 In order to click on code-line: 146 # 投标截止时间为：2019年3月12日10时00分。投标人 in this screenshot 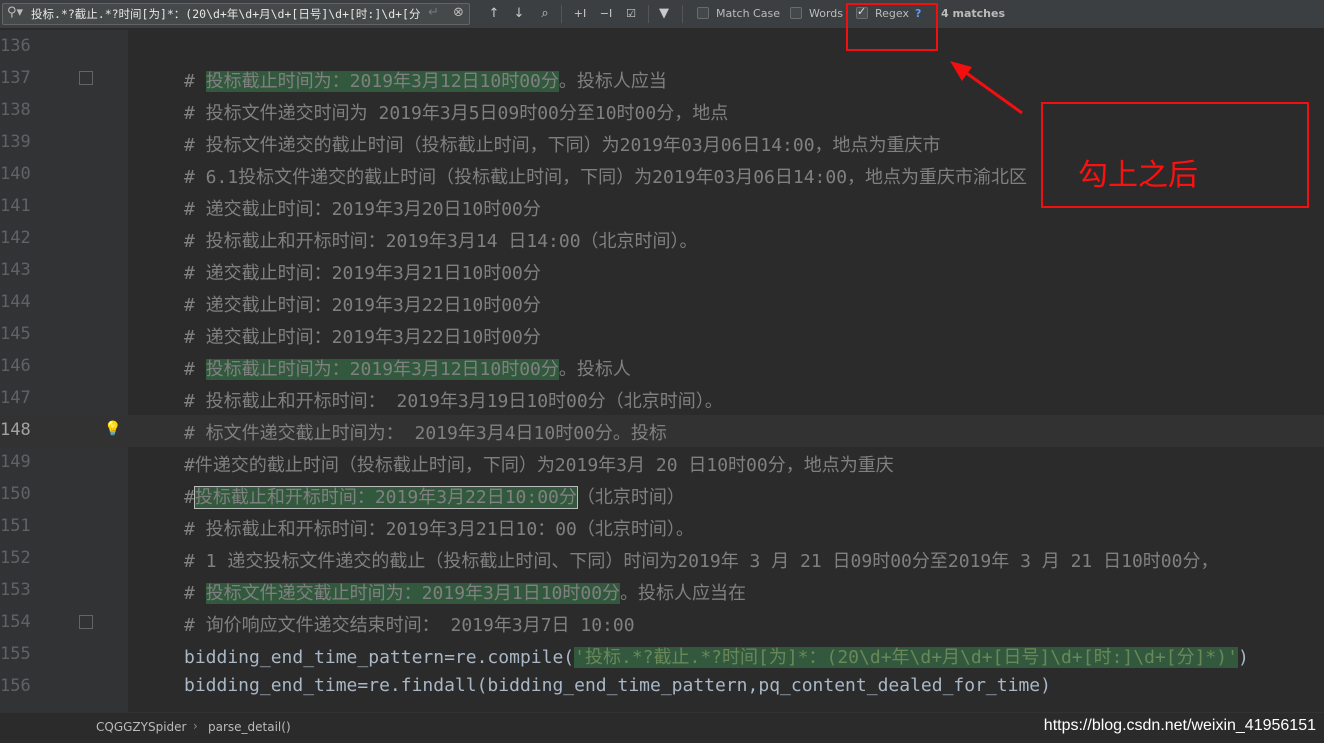, I will do `click(662, 367)`.